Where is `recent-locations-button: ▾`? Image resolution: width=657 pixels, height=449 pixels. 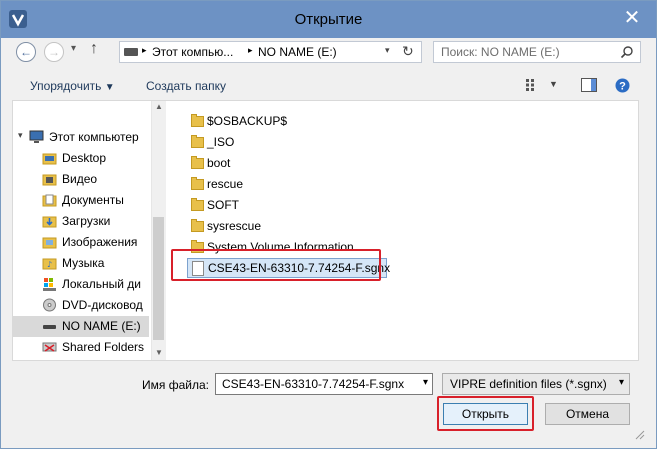
recent-locations-button: ▾ is located at coordinates (73, 48).